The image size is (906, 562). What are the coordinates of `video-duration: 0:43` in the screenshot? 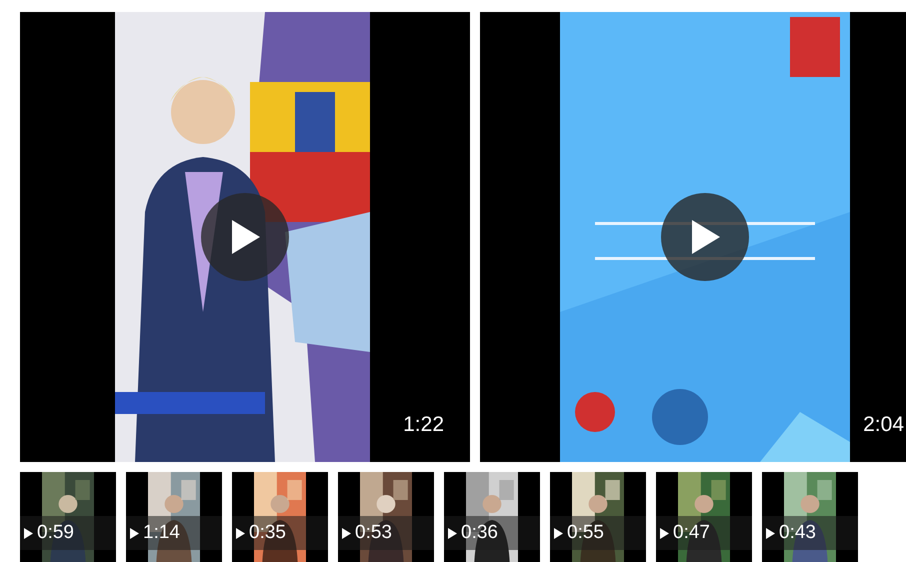 It's located at (797, 532).